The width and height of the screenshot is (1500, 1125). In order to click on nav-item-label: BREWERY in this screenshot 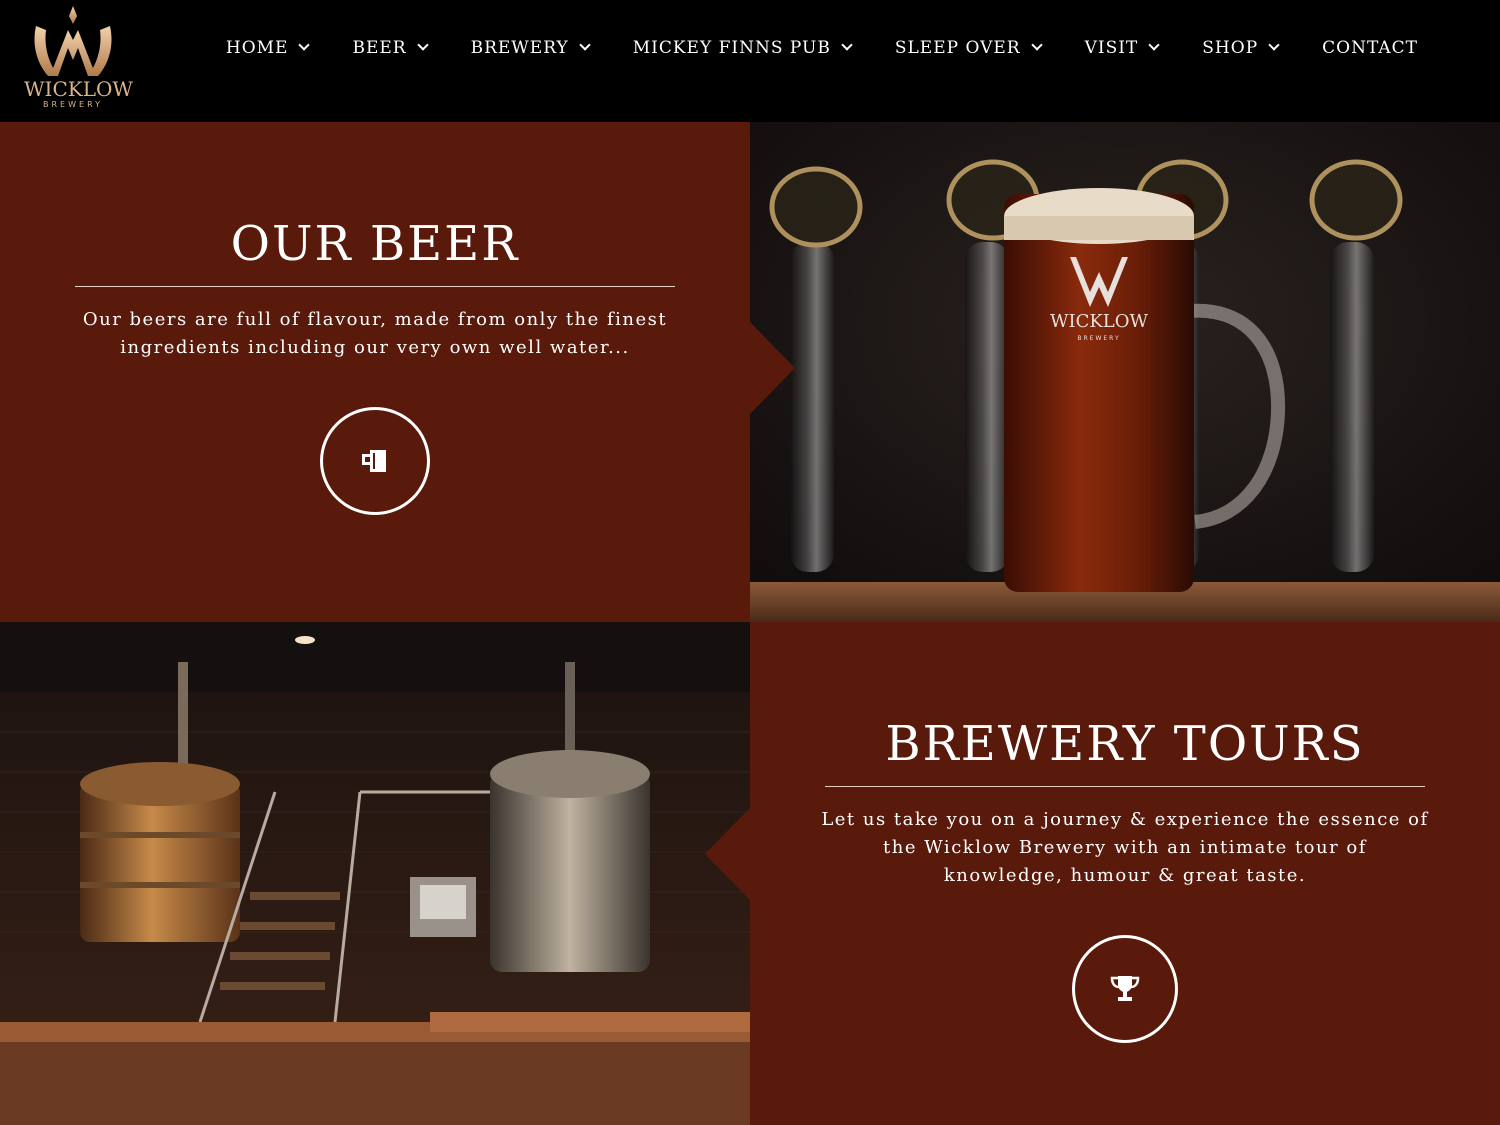, I will do `click(519, 47)`.